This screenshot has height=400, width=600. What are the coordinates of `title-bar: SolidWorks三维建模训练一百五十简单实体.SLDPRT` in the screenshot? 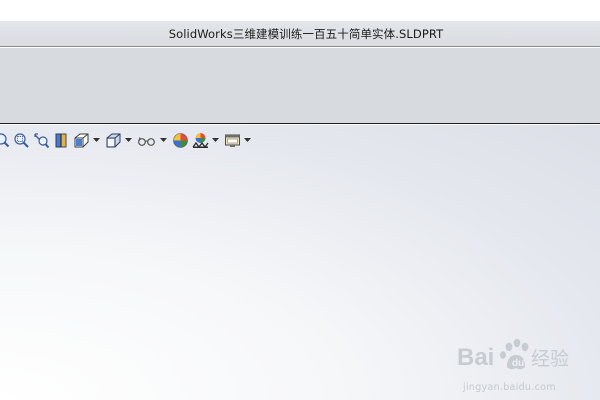 It's located at (300, 34).